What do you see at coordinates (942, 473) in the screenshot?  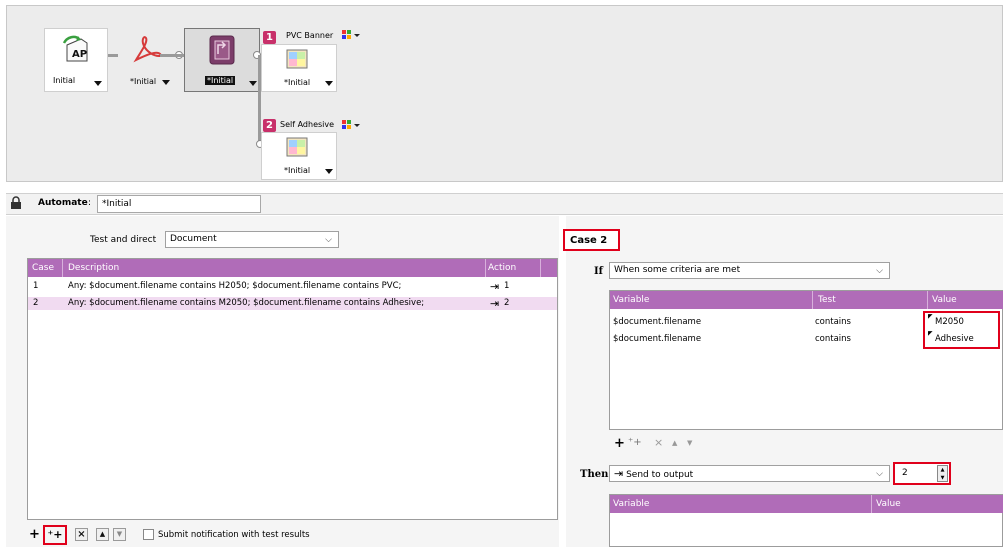 I see `spinner-arrows-icon: ▲ ▼` at bounding box center [942, 473].